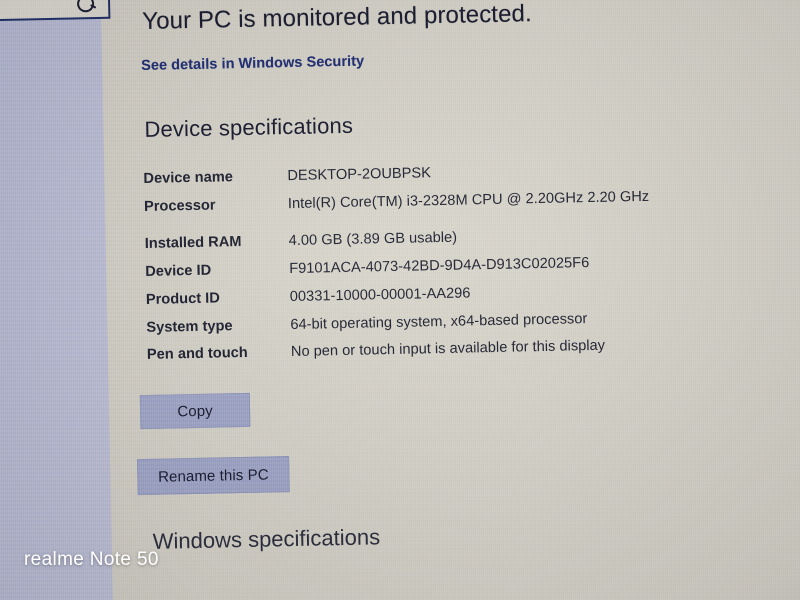 Image resolution: width=800 pixels, height=600 pixels. Describe the element at coordinates (195, 411) in the screenshot. I see `copy-button: Copy` at that location.